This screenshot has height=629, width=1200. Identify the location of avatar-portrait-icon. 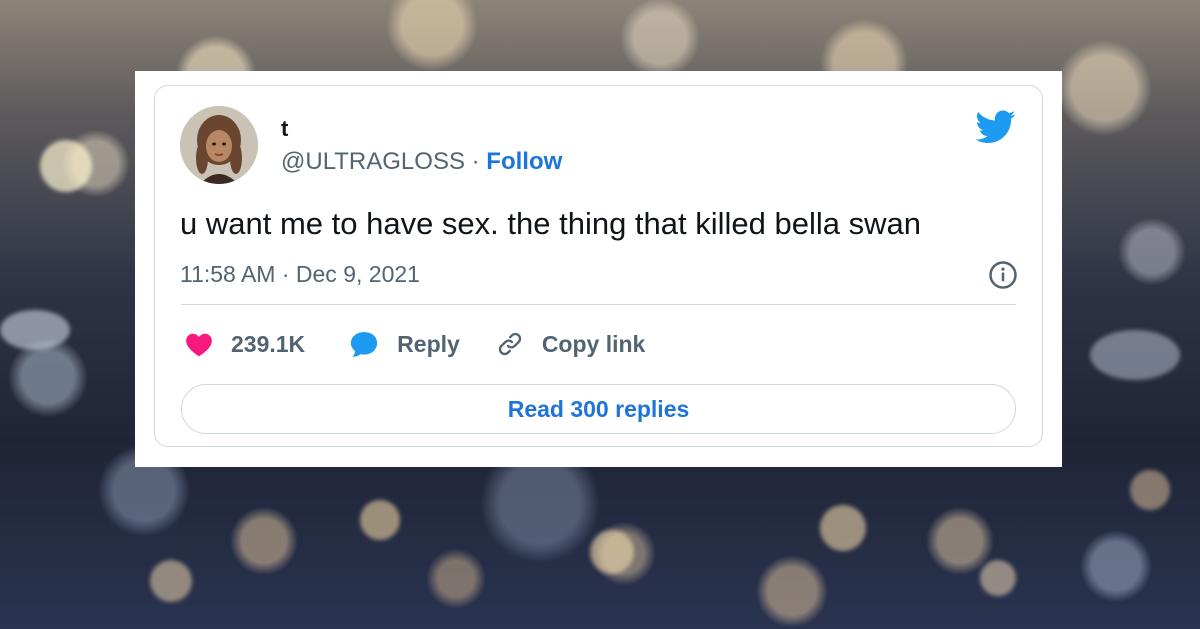
(219, 145).